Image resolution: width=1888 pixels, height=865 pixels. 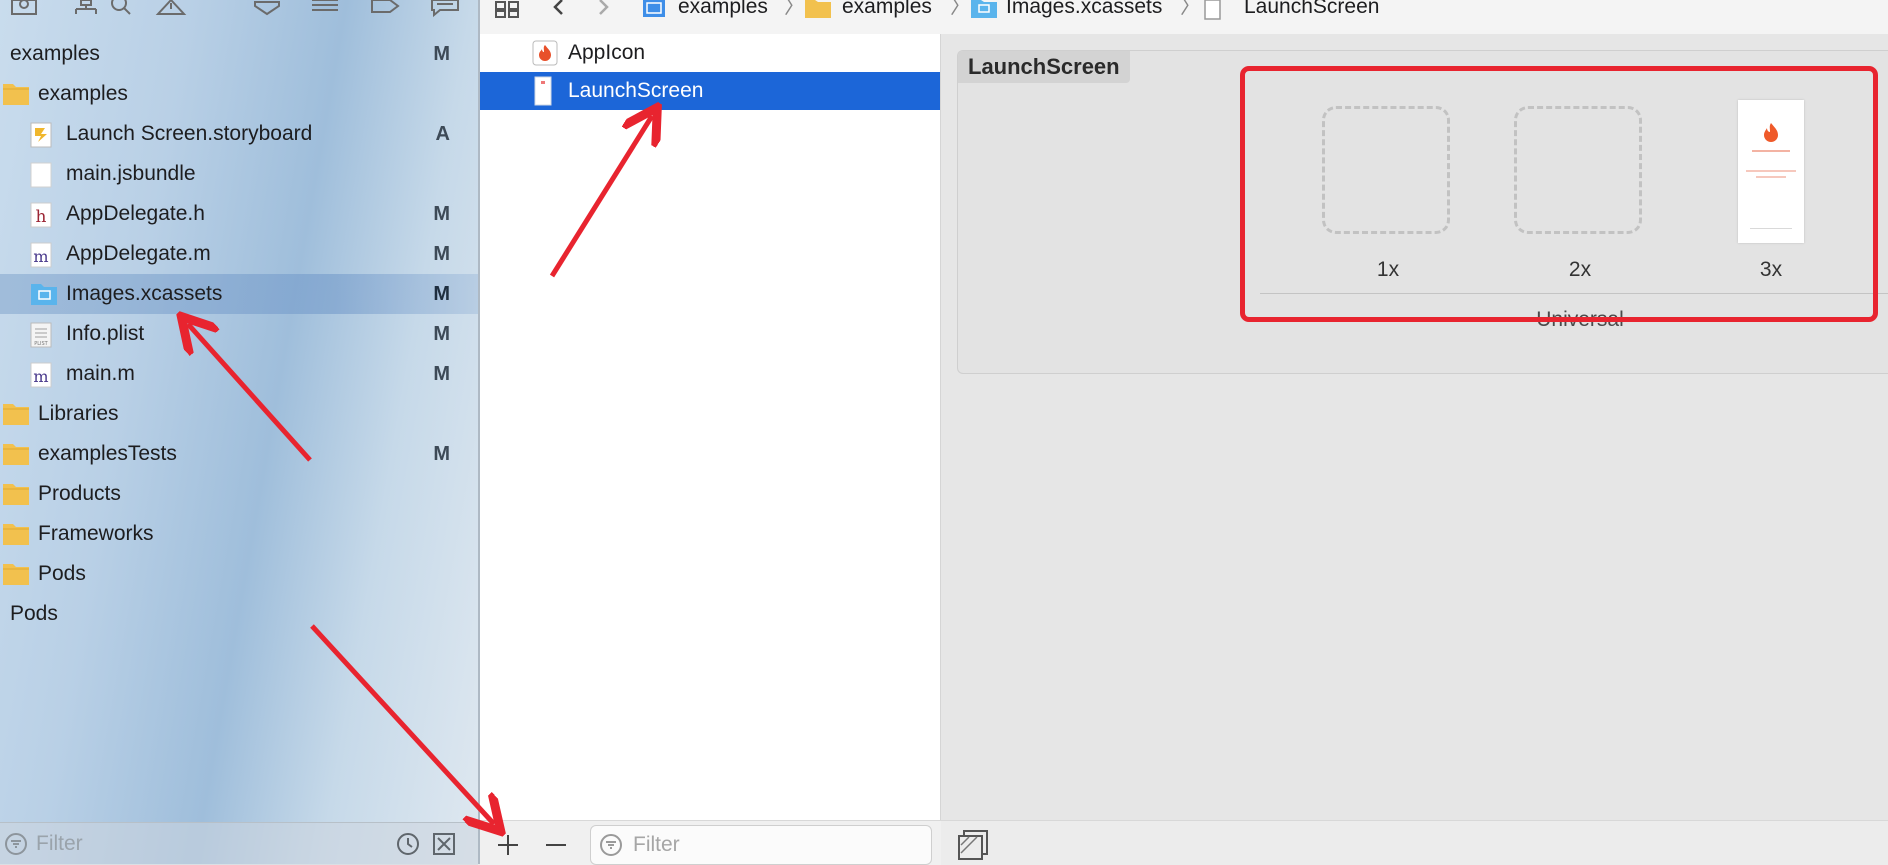 I want to click on back-arrow-icon, so click(x=559, y=9).